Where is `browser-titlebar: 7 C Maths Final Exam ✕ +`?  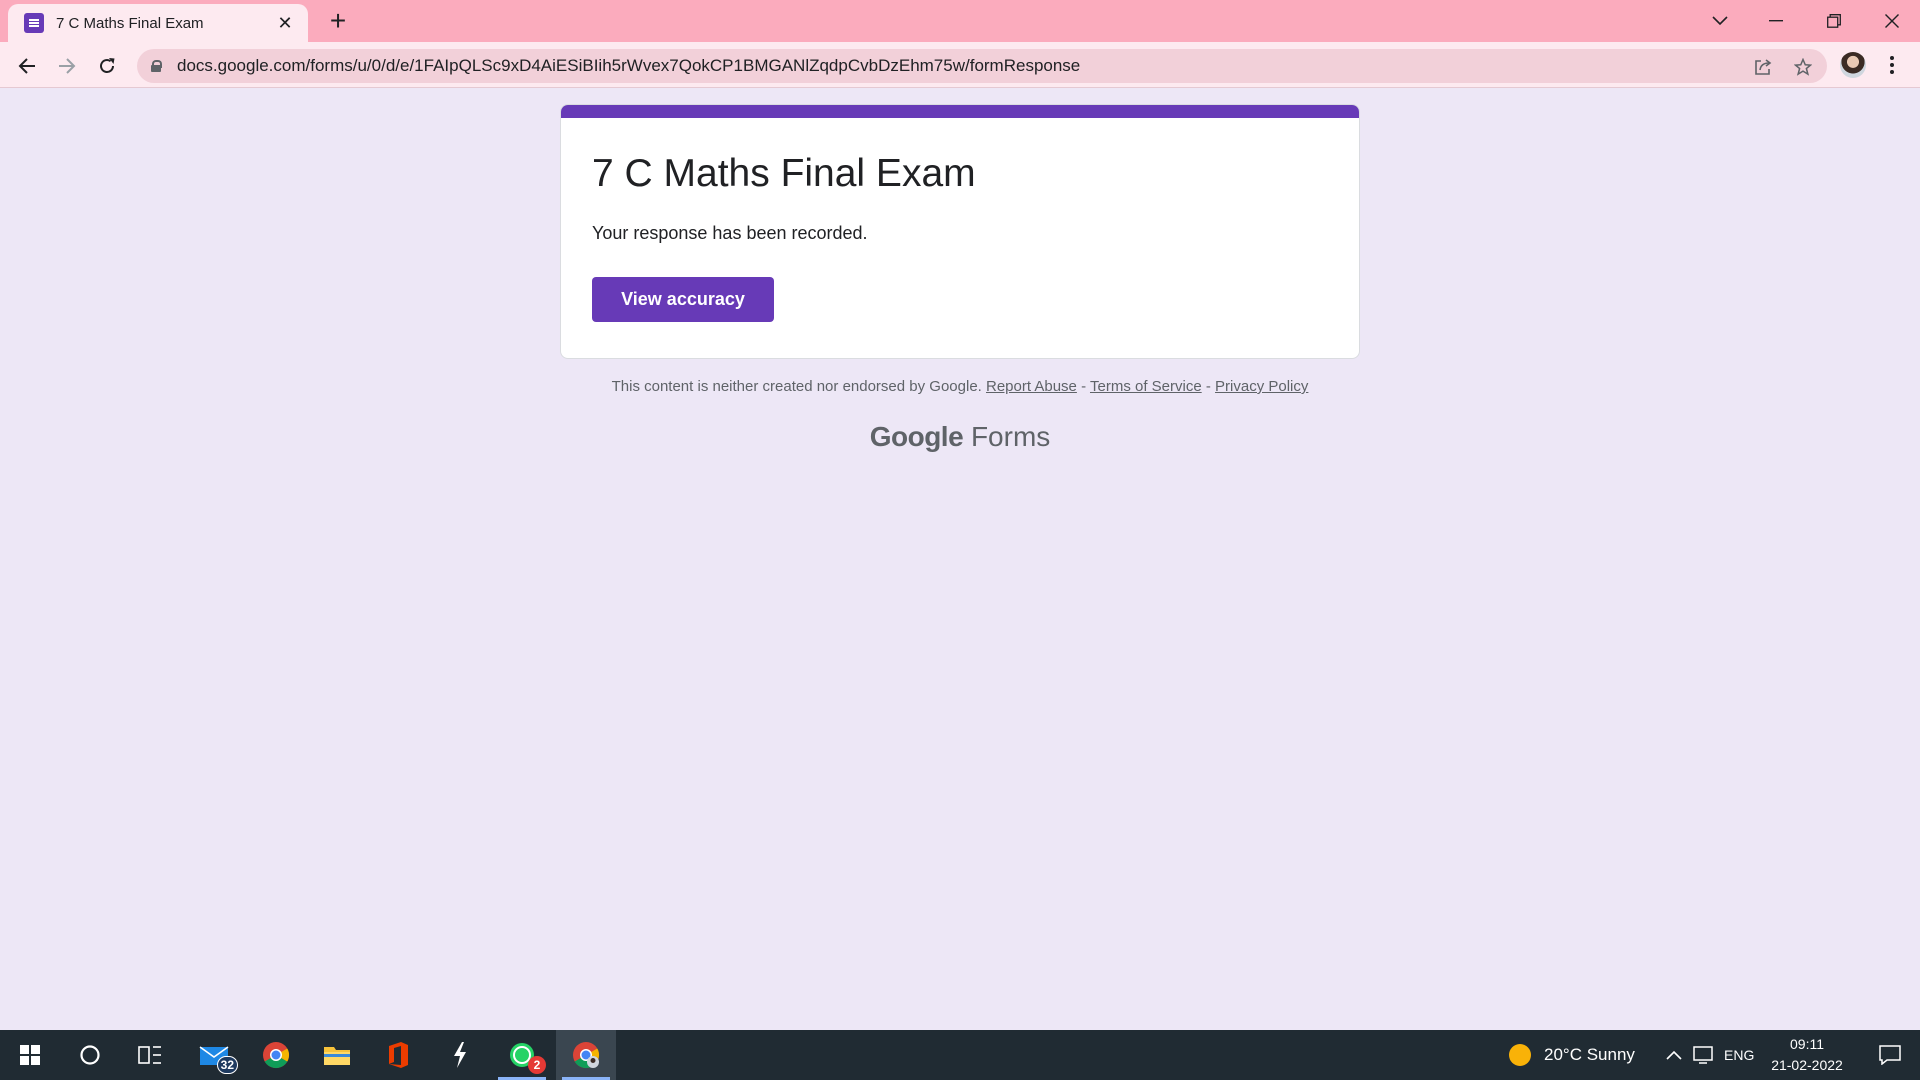 browser-titlebar: 7 C Maths Final Exam ✕ + is located at coordinates (960, 21).